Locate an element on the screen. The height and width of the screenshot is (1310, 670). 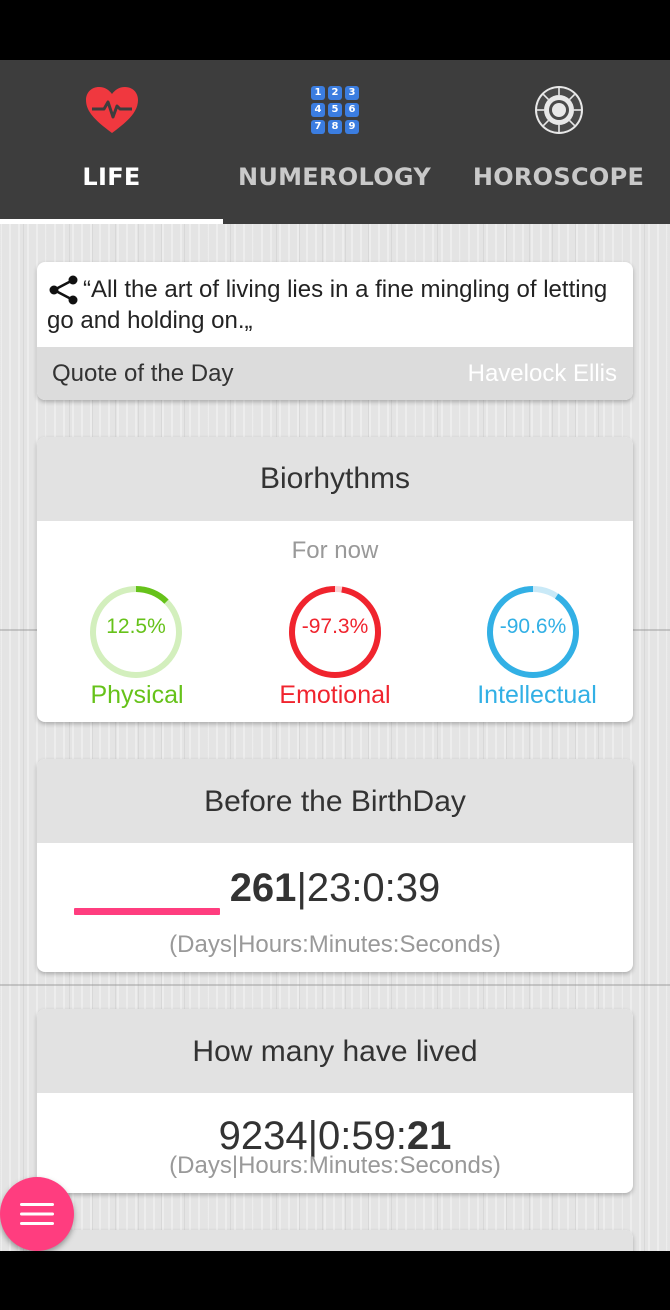
number-grid-cell: 3 is located at coordinates (352, 93).